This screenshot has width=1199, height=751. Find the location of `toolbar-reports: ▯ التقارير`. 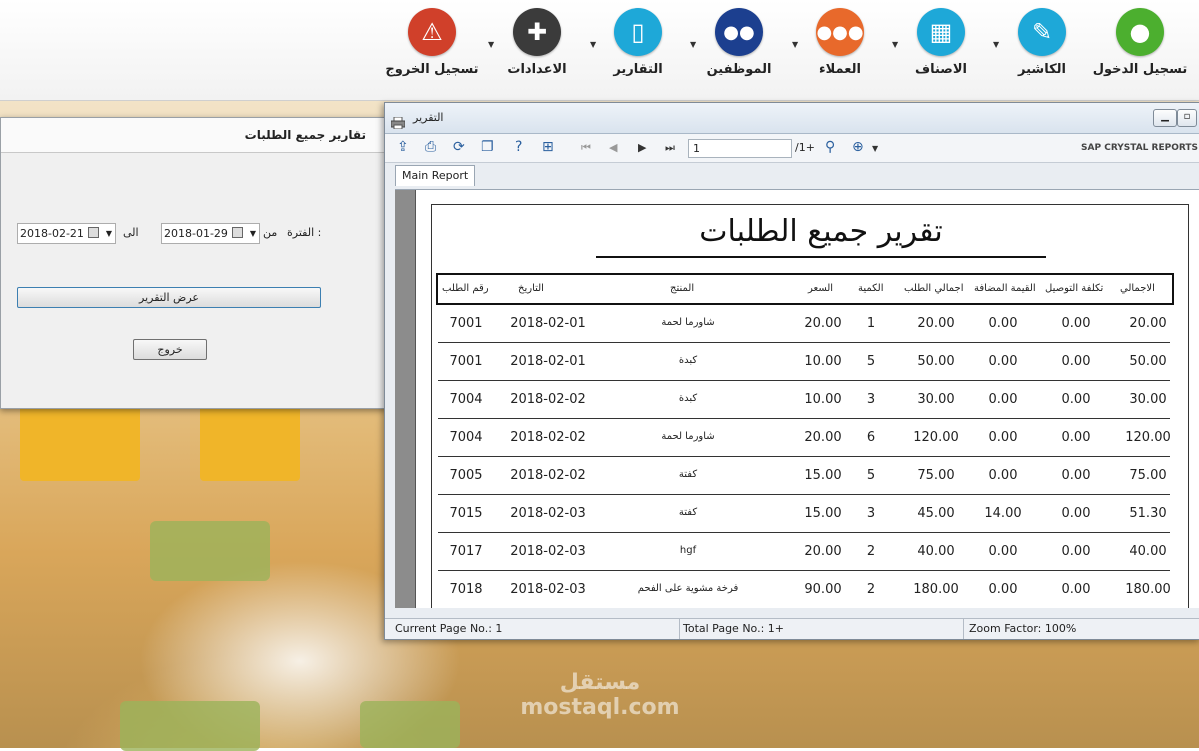

toolbar-reports: ▯ التقارير is located at coordinates (638, 42).